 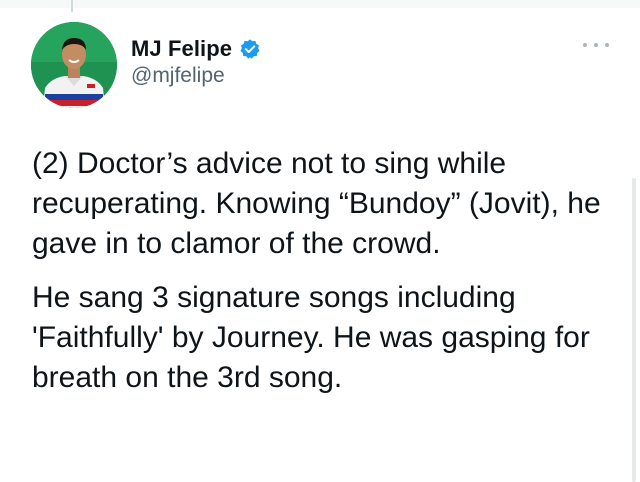 I want to click on top-strip, so click(x=320, y=4).